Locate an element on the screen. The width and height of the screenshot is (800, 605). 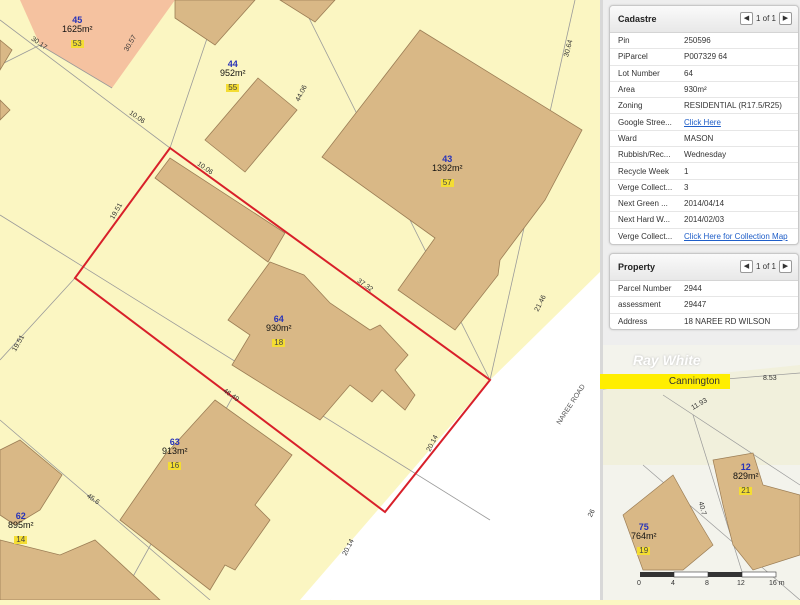
lot-badge: 53 is located at coordinates (77, 43).